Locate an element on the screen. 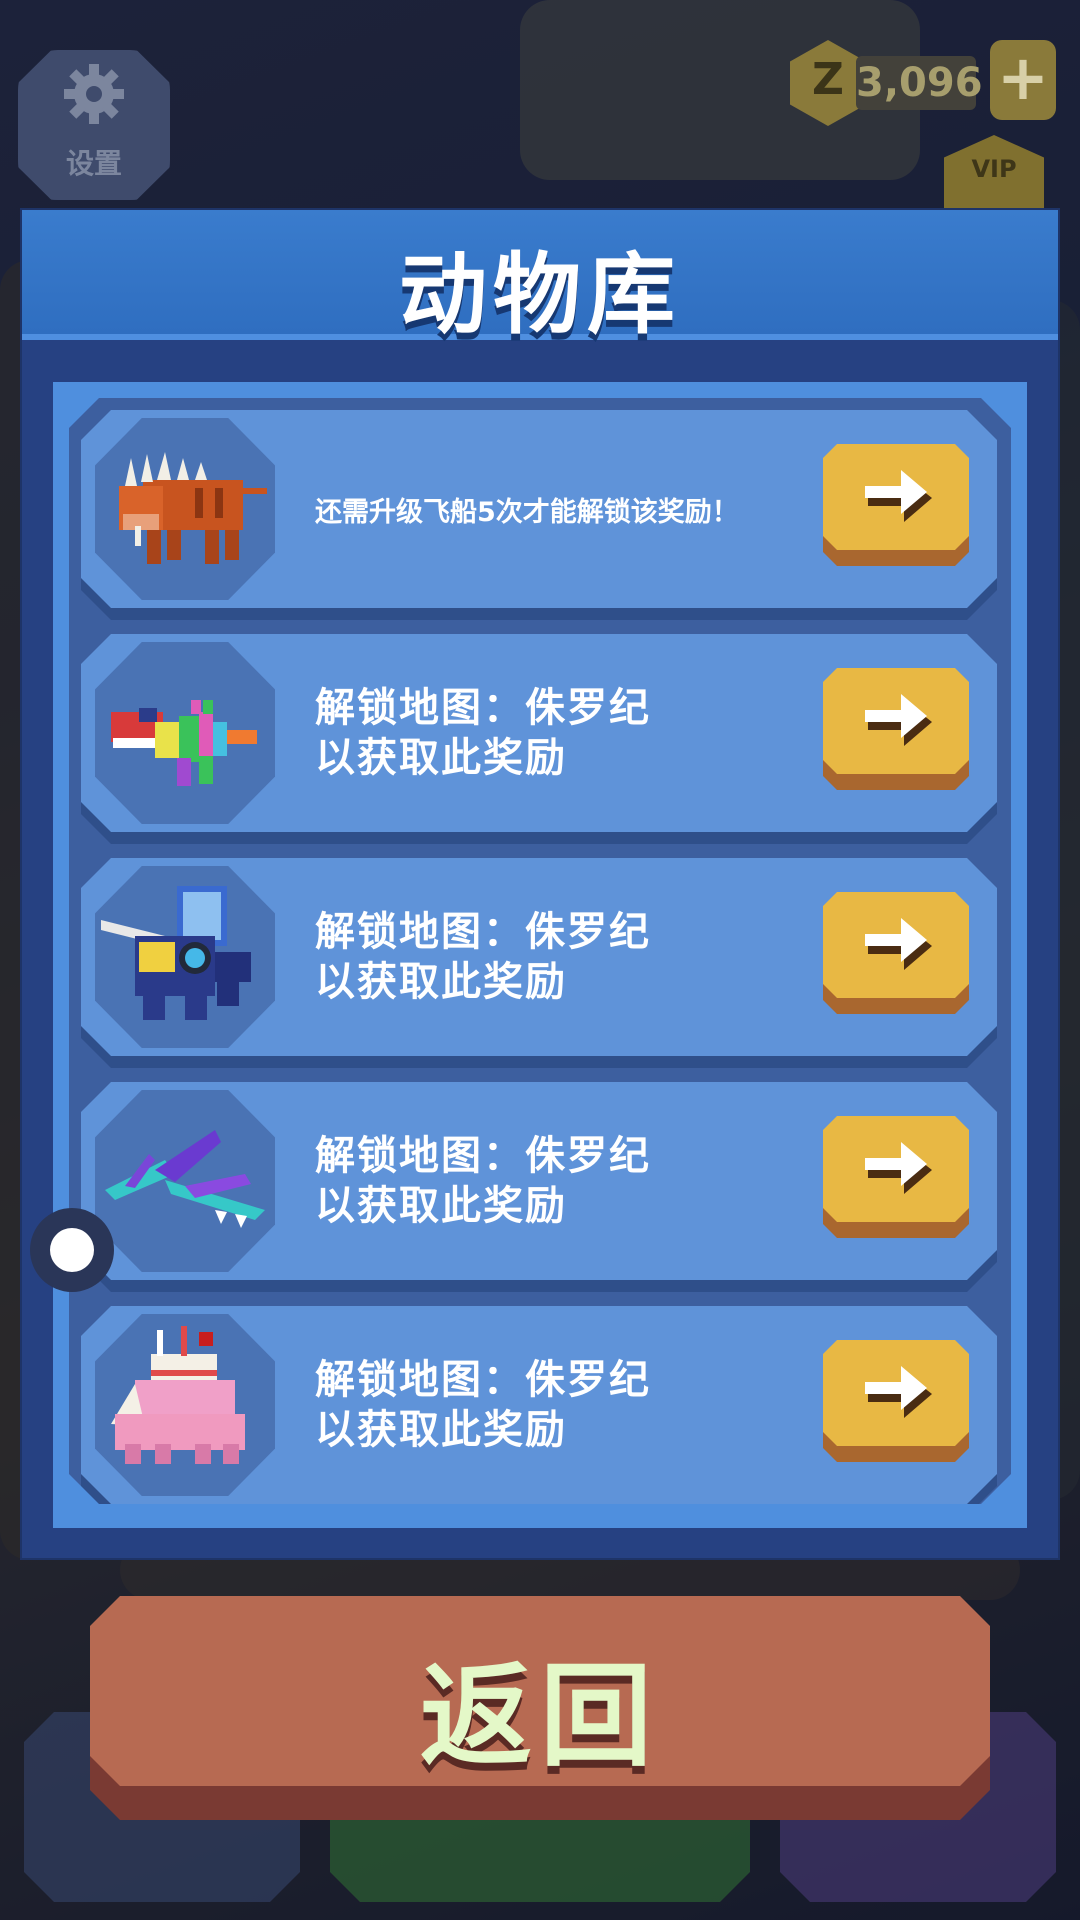 The height and width of the screenshot is (1920, 1080). dialog-title: 动物库 is located at coordinates (539, 294).